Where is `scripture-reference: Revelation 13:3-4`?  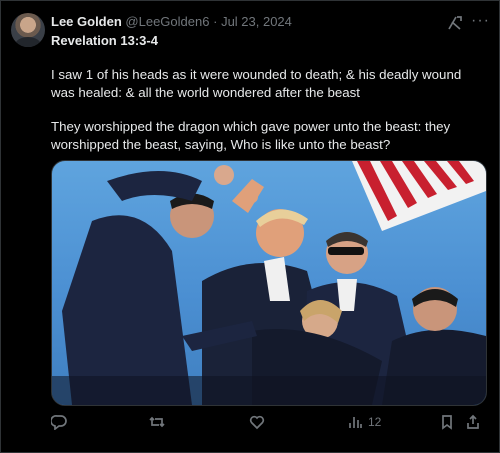 scripture-reference: Revelation 13:3-4 is located at coordinates (104, 40).